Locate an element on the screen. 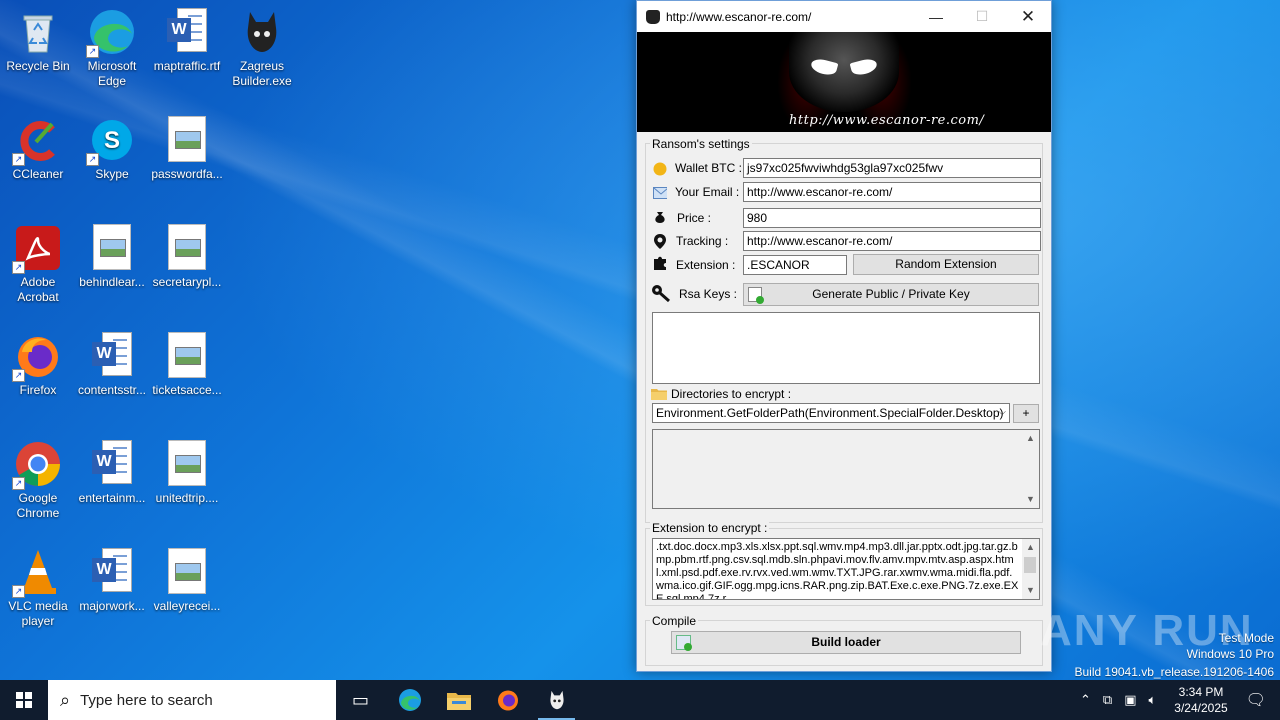 This screenshot has height=720, width=1280. taskbar-builder-app-icon is located at coordinates (556, 700).